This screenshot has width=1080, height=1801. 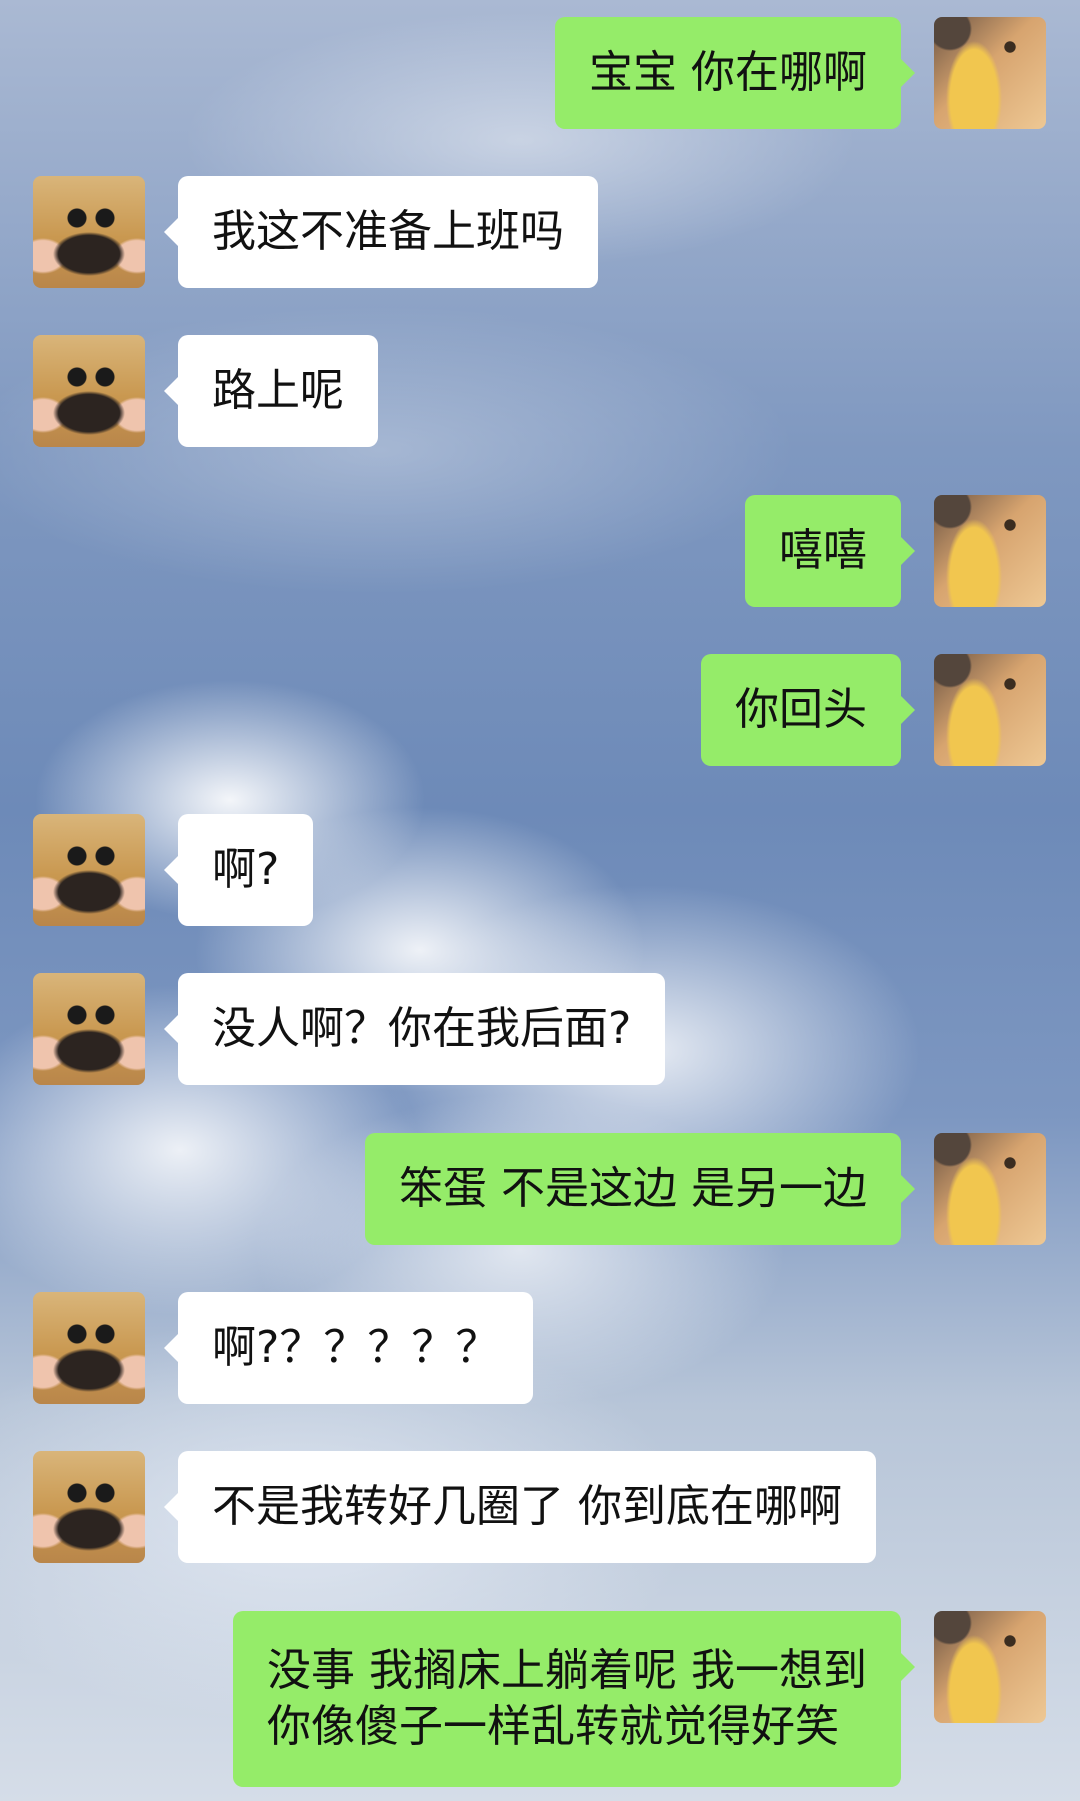 I want to click on message-bubble-outgoing: 笨蛋 不是这边 是另一边, so click(x=640, y=1189).